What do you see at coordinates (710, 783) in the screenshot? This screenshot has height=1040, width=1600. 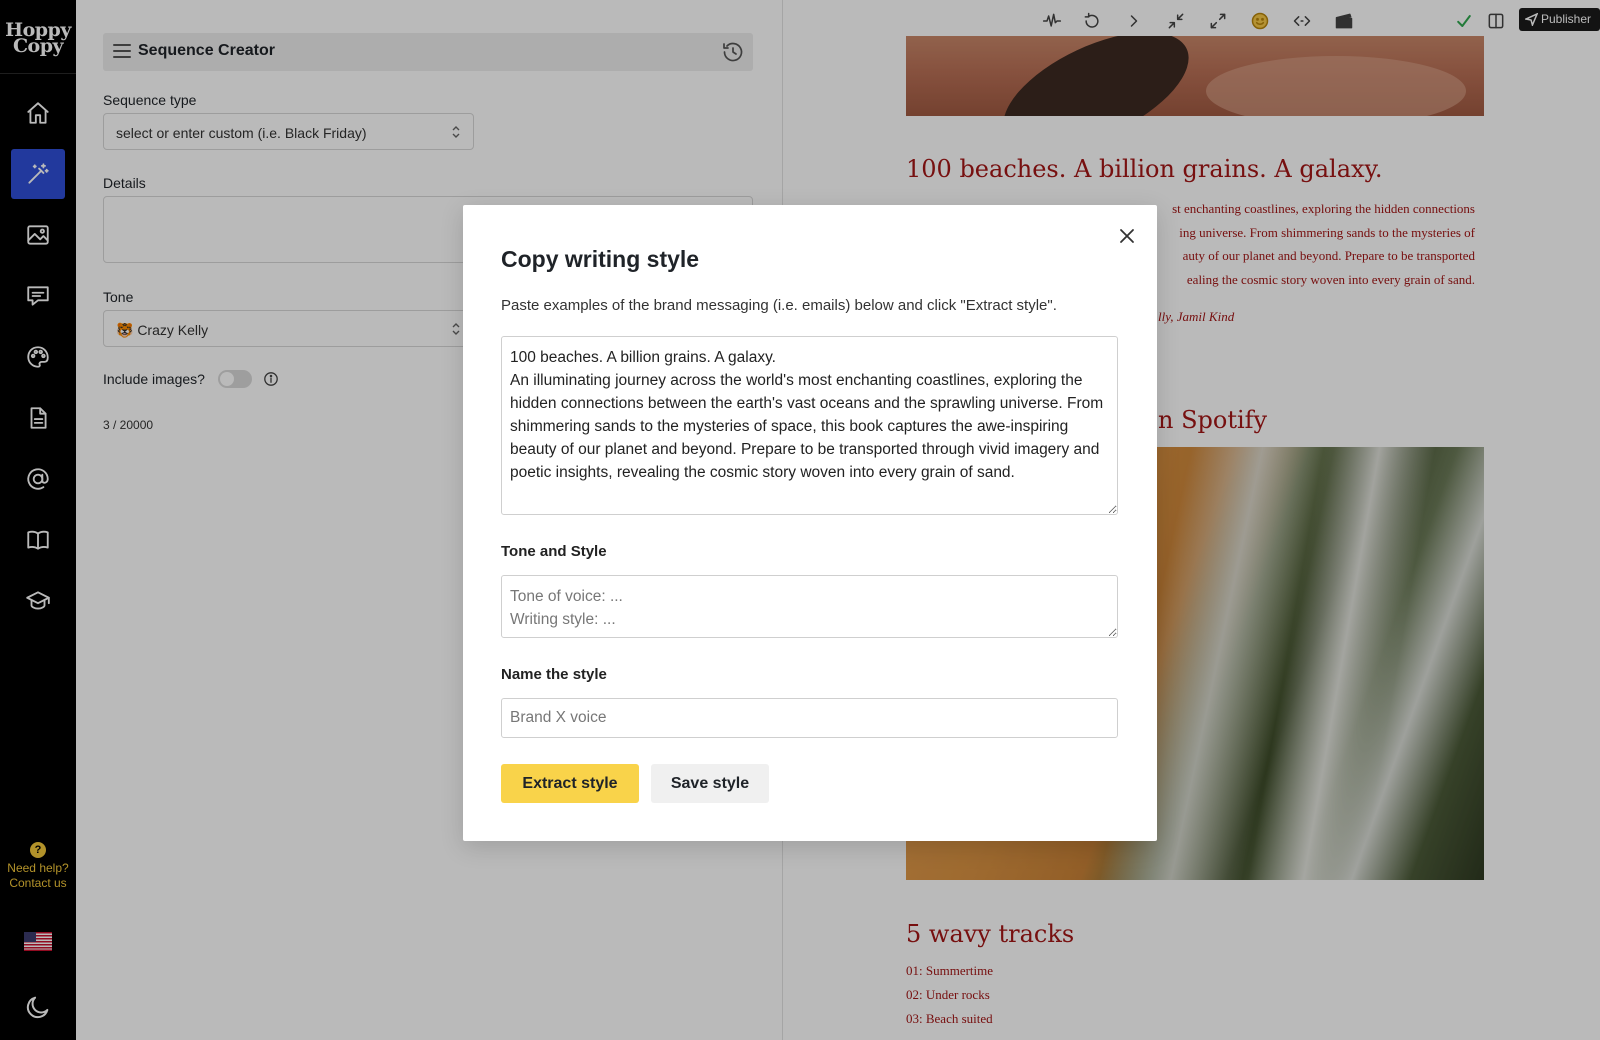 I see `save-style-button: Save style` at bounding box center [710, 783].